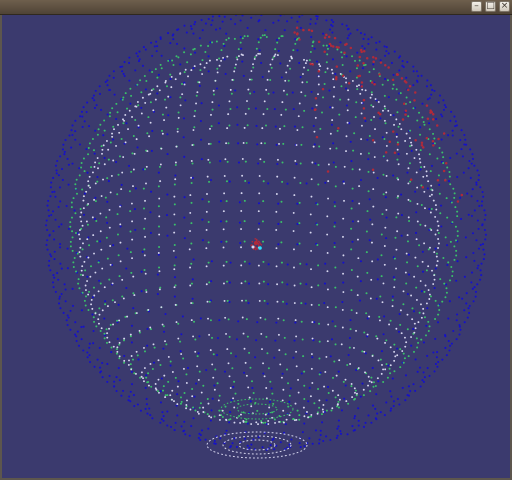 This screenshot has width=512, height=480. What do you see at coordinates (476, 6) in the screenshot?
I see `minimize-button: –` at bounding box center [476, 6].